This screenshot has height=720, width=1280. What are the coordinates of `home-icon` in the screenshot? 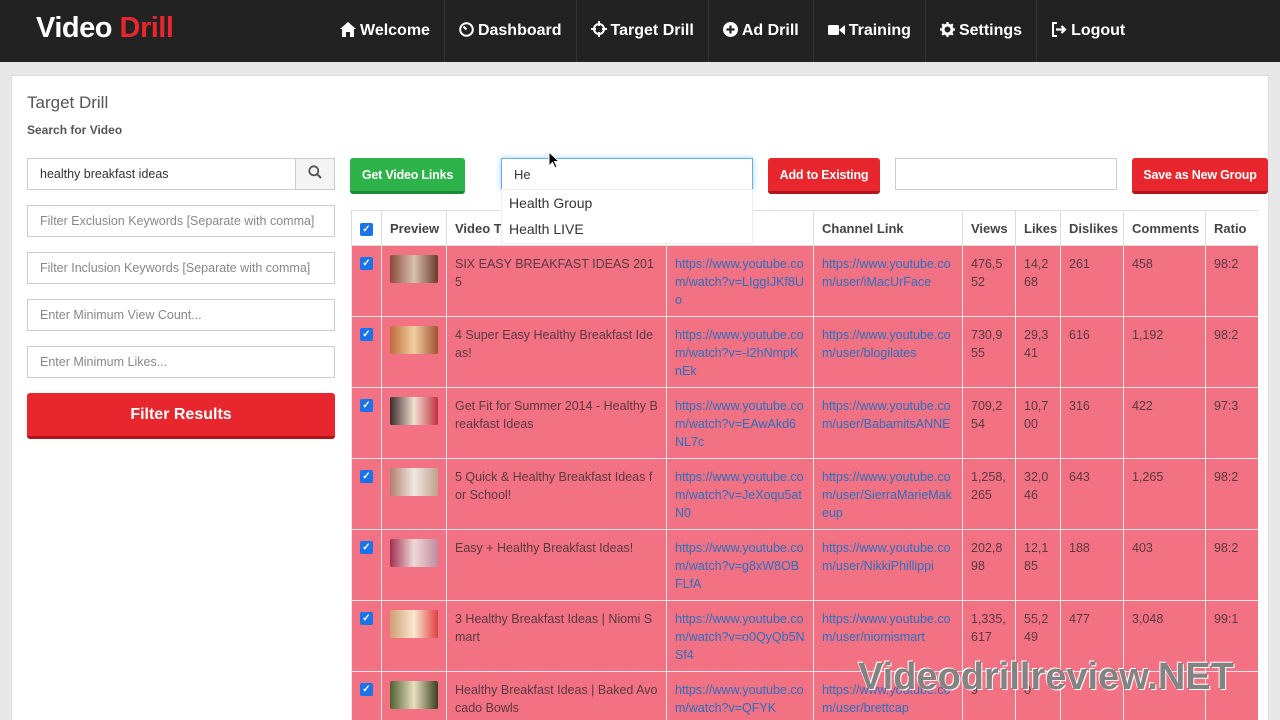 It's located at (348, 31).